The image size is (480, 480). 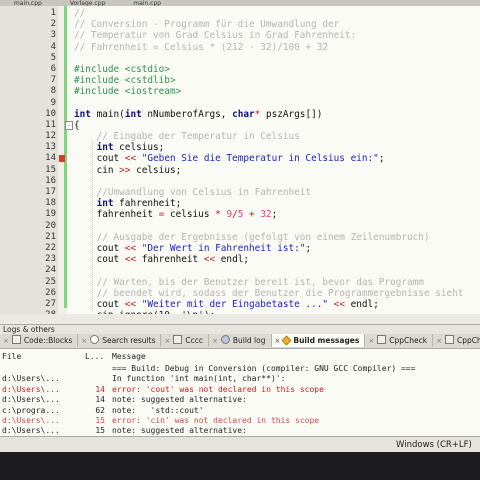 I want to click on code-token: {, so click(x=77, y=125).